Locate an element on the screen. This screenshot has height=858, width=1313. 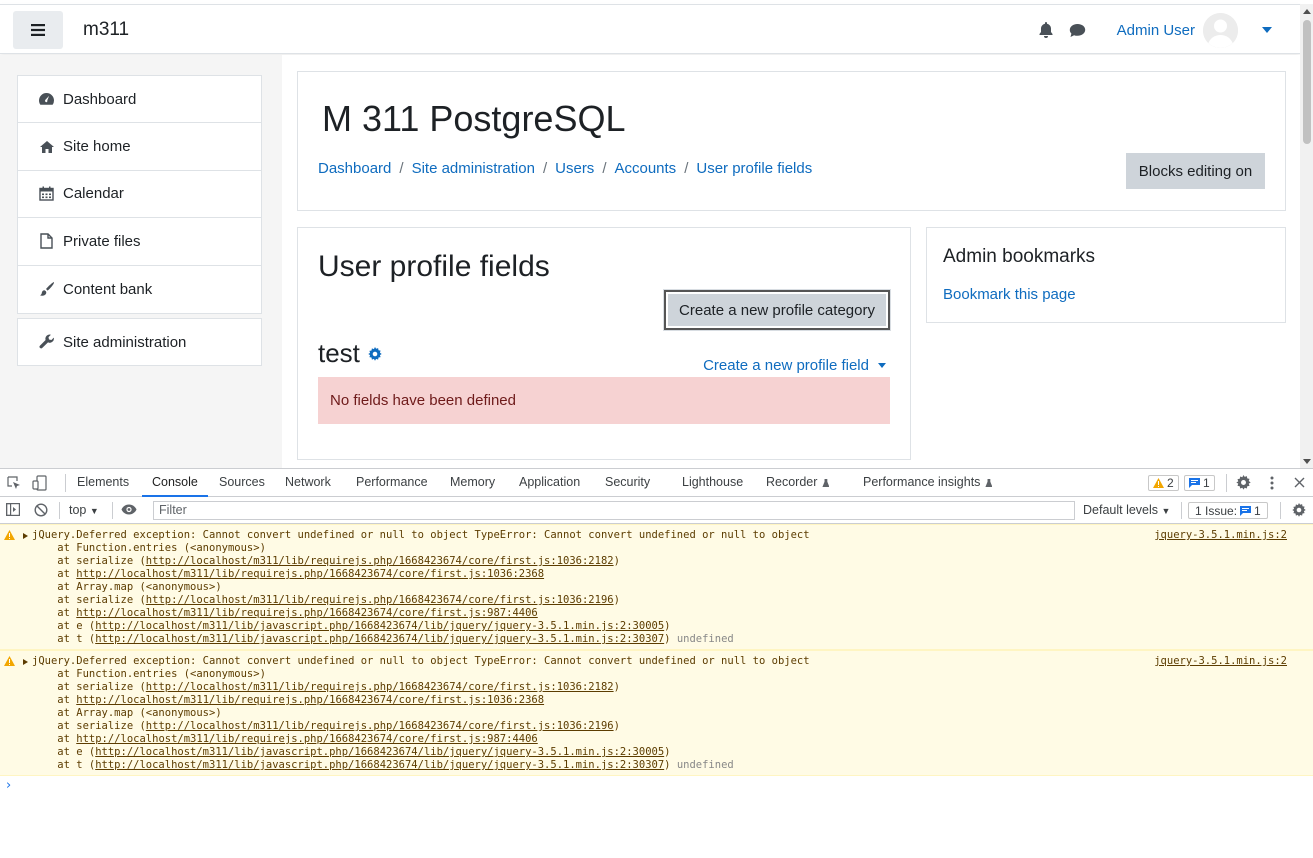
dashboard-icon is located at coordinates (46, 99).